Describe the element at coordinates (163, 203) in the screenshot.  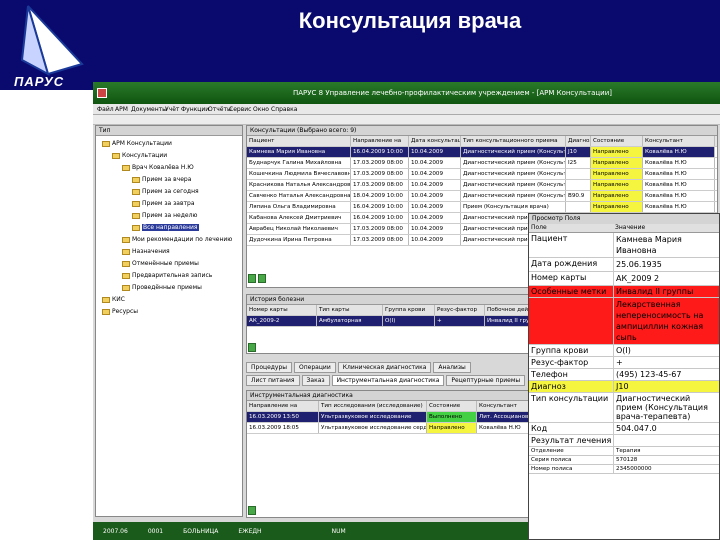
I see `tree-item: Прием за завтра` at that location.